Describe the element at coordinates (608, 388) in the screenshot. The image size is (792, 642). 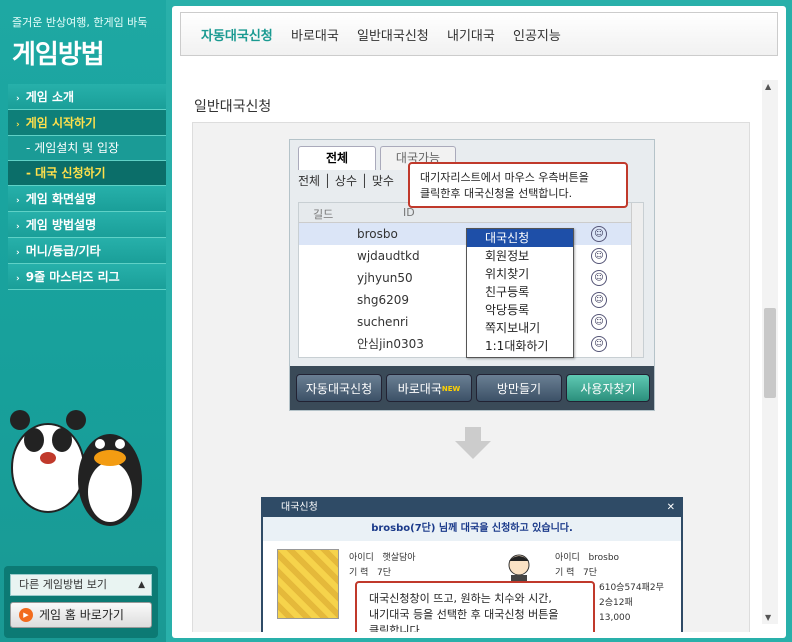
I see `find-user-button: 사용자찾기` at that location.